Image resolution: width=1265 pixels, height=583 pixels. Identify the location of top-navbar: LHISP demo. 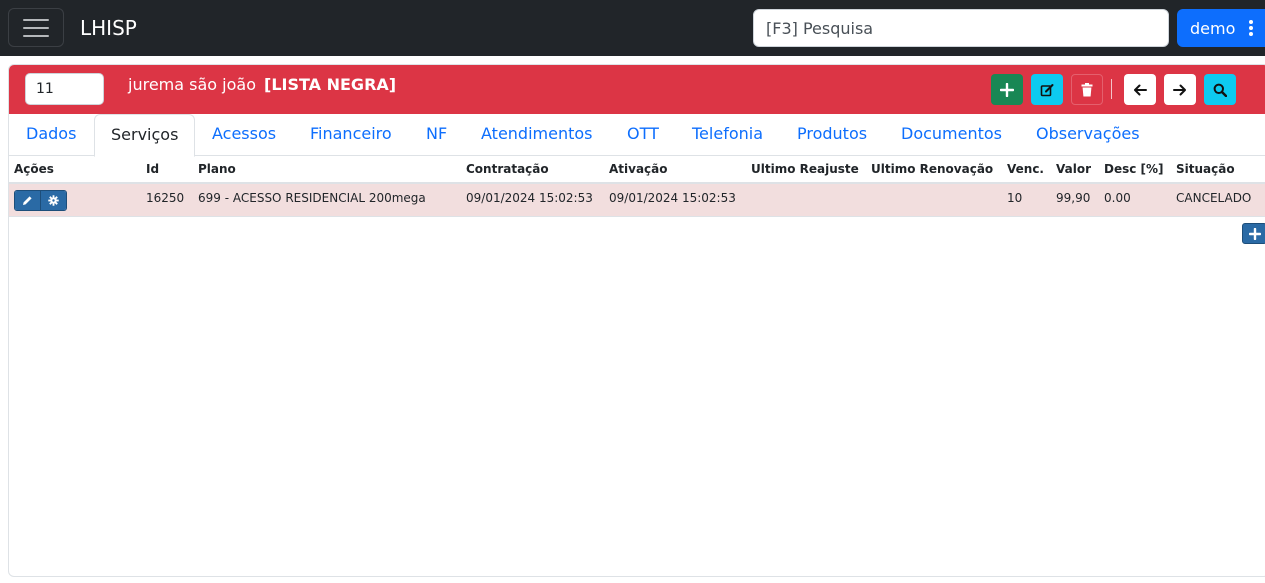
(632, 28).